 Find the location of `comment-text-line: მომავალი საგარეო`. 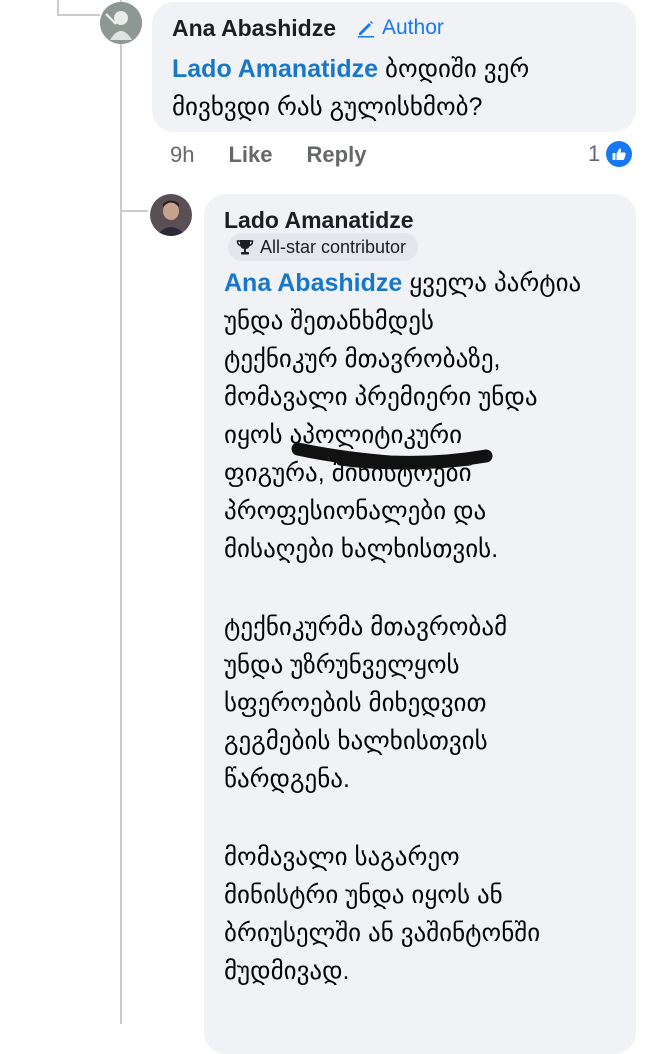

comment-text-line: მომავალი საგარეო is located at coordinates (342, 857).